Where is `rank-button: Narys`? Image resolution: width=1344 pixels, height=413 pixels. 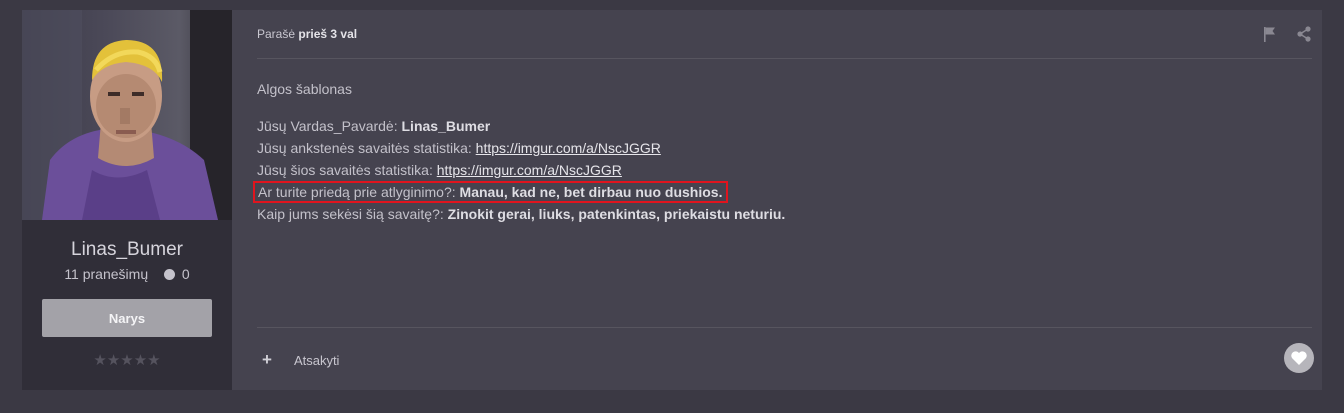
rank-button: Narys is located at coordinates (127, 318).